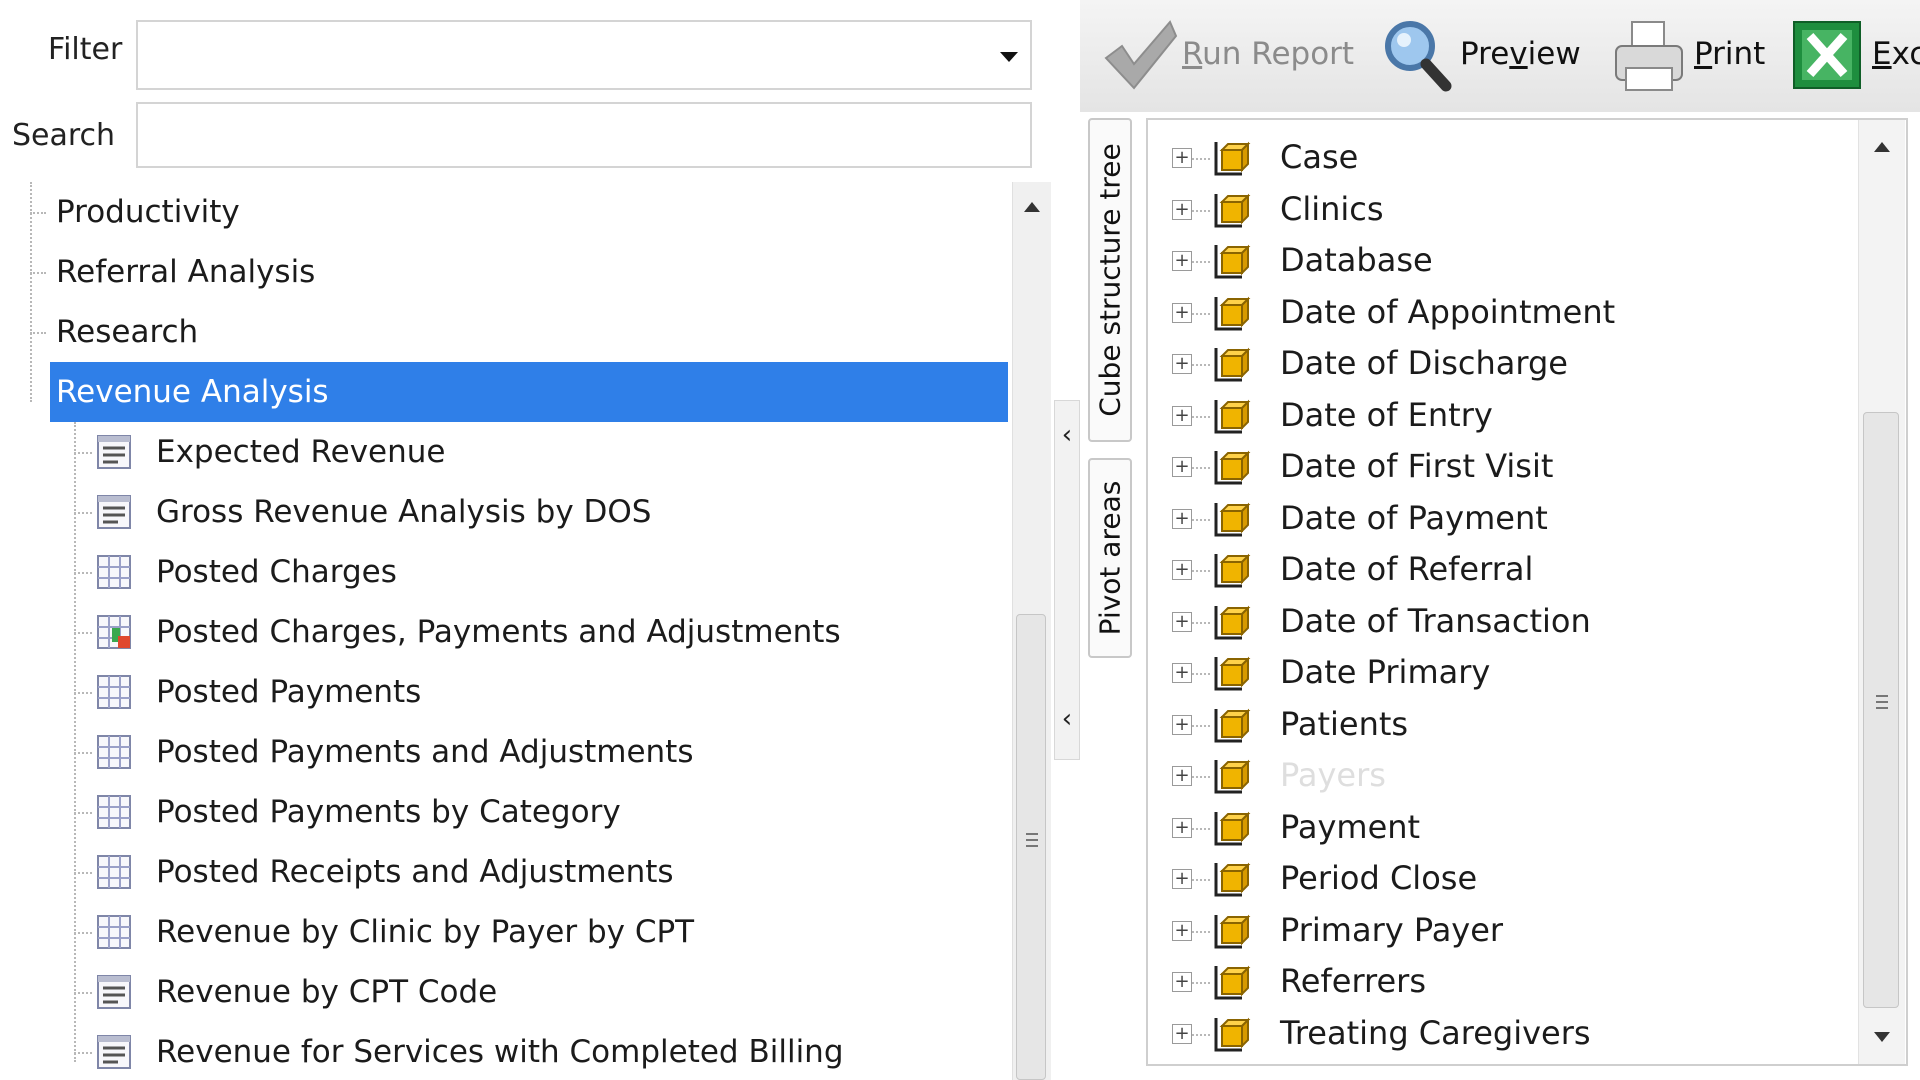 The height and width of the screenshot is (1080, 1920). I want to click on report-item: Posted Charges, Payments and Adjustments, so click(535, 632).